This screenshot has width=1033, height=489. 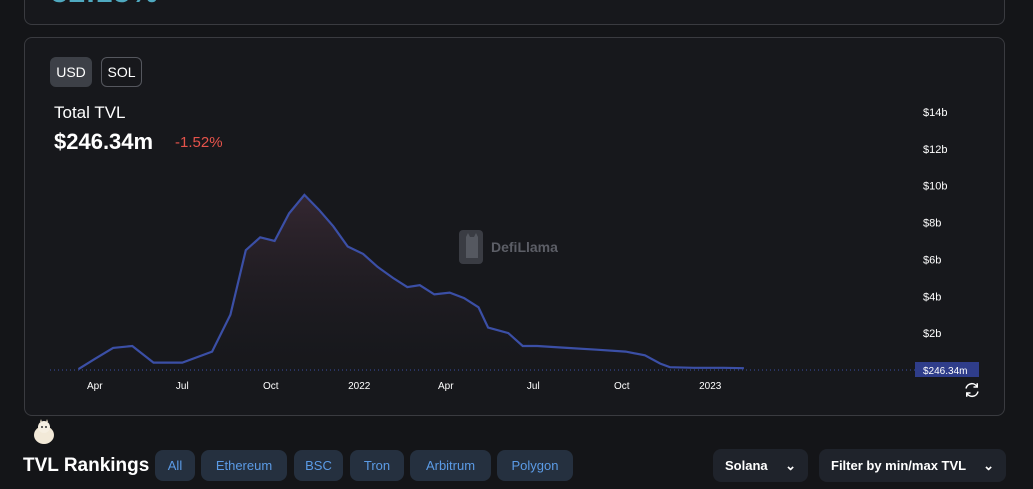 I want to click on y-tick-label: $10b, so click(x=935, y=187).